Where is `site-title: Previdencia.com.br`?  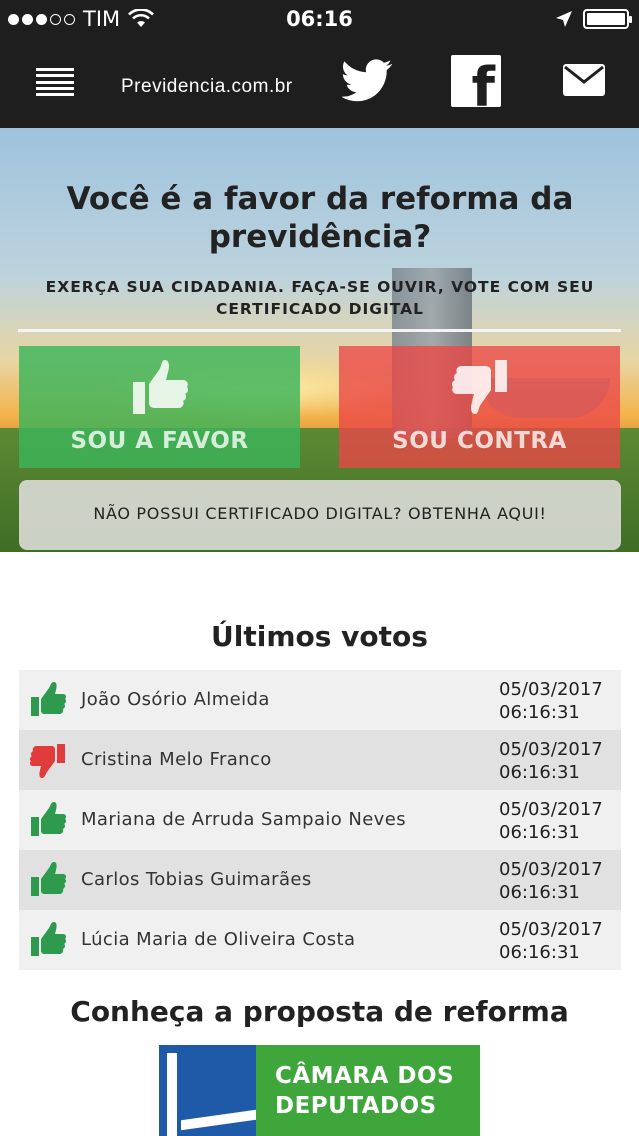
site-title: Previdencia.com.br is located at coordinates (207, 87).